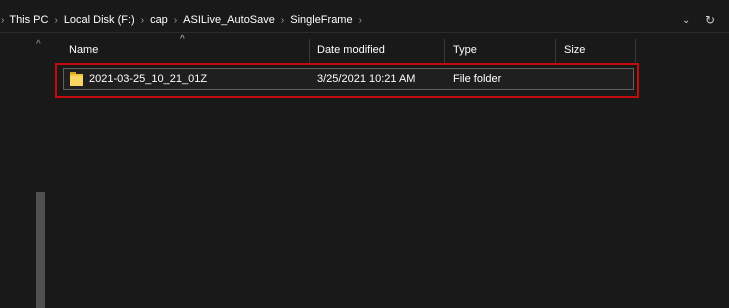 This screenshot has width=729, height=308. Describe the element at coordinates (321, 20) in the screenshot. I see `breadcrumb-item-singleframe: SingleFrame` at that location.